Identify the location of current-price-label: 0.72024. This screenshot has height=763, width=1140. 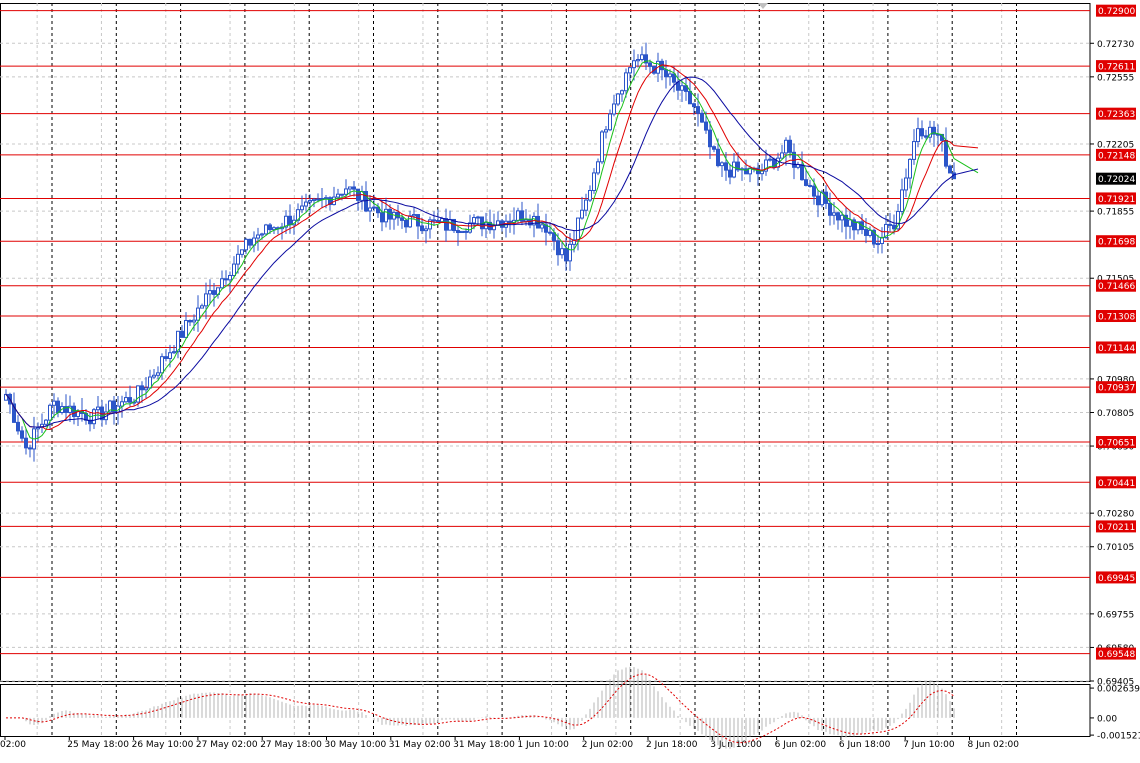
(1116, 180).